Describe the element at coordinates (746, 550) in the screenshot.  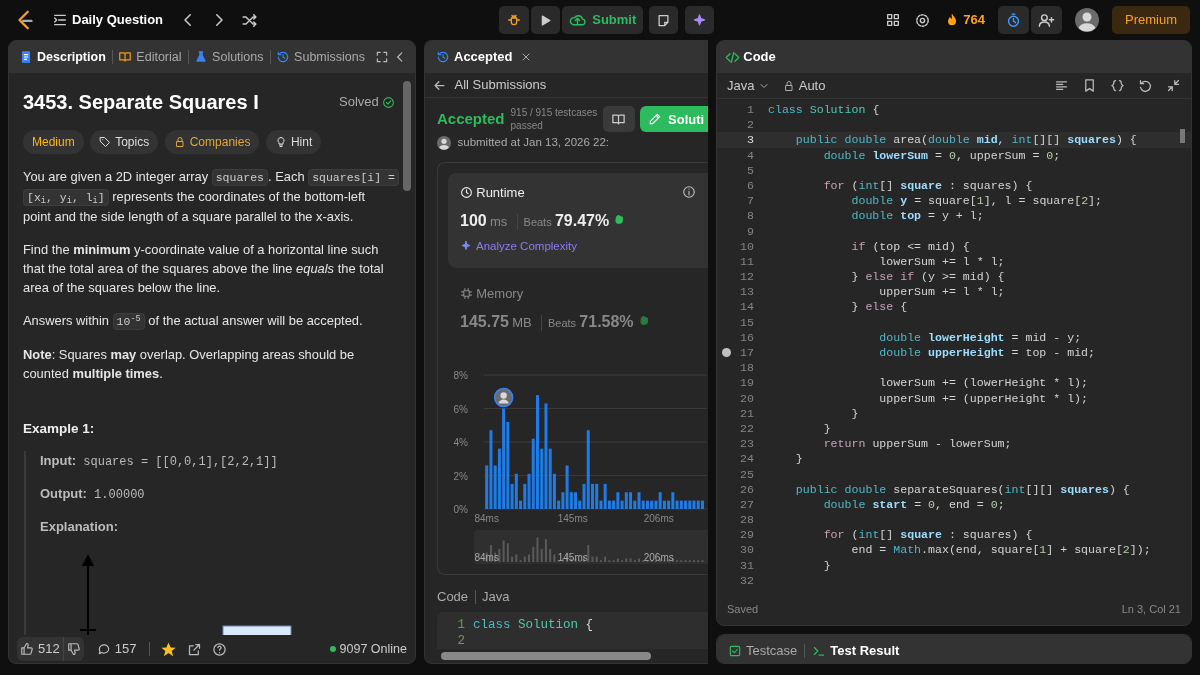
I see `line-number: 30` at that location.